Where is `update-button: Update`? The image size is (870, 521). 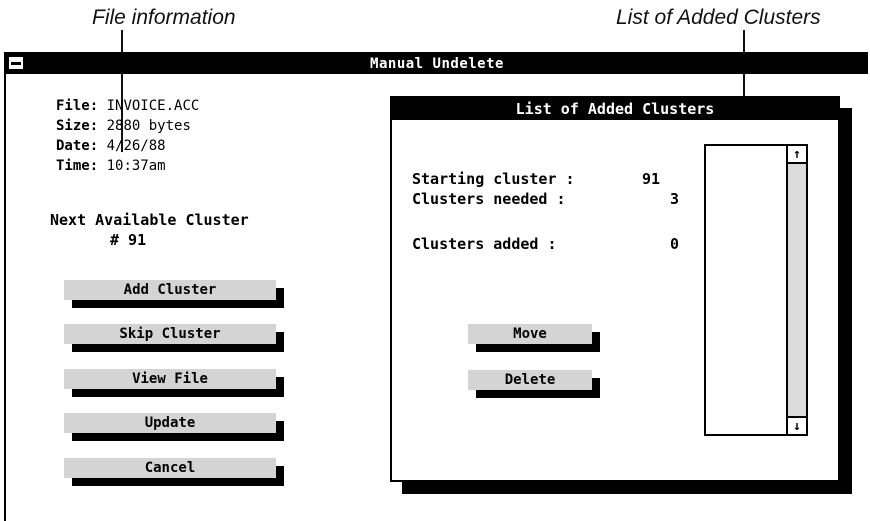
update-button: Update is located at coordinates (170, 423).